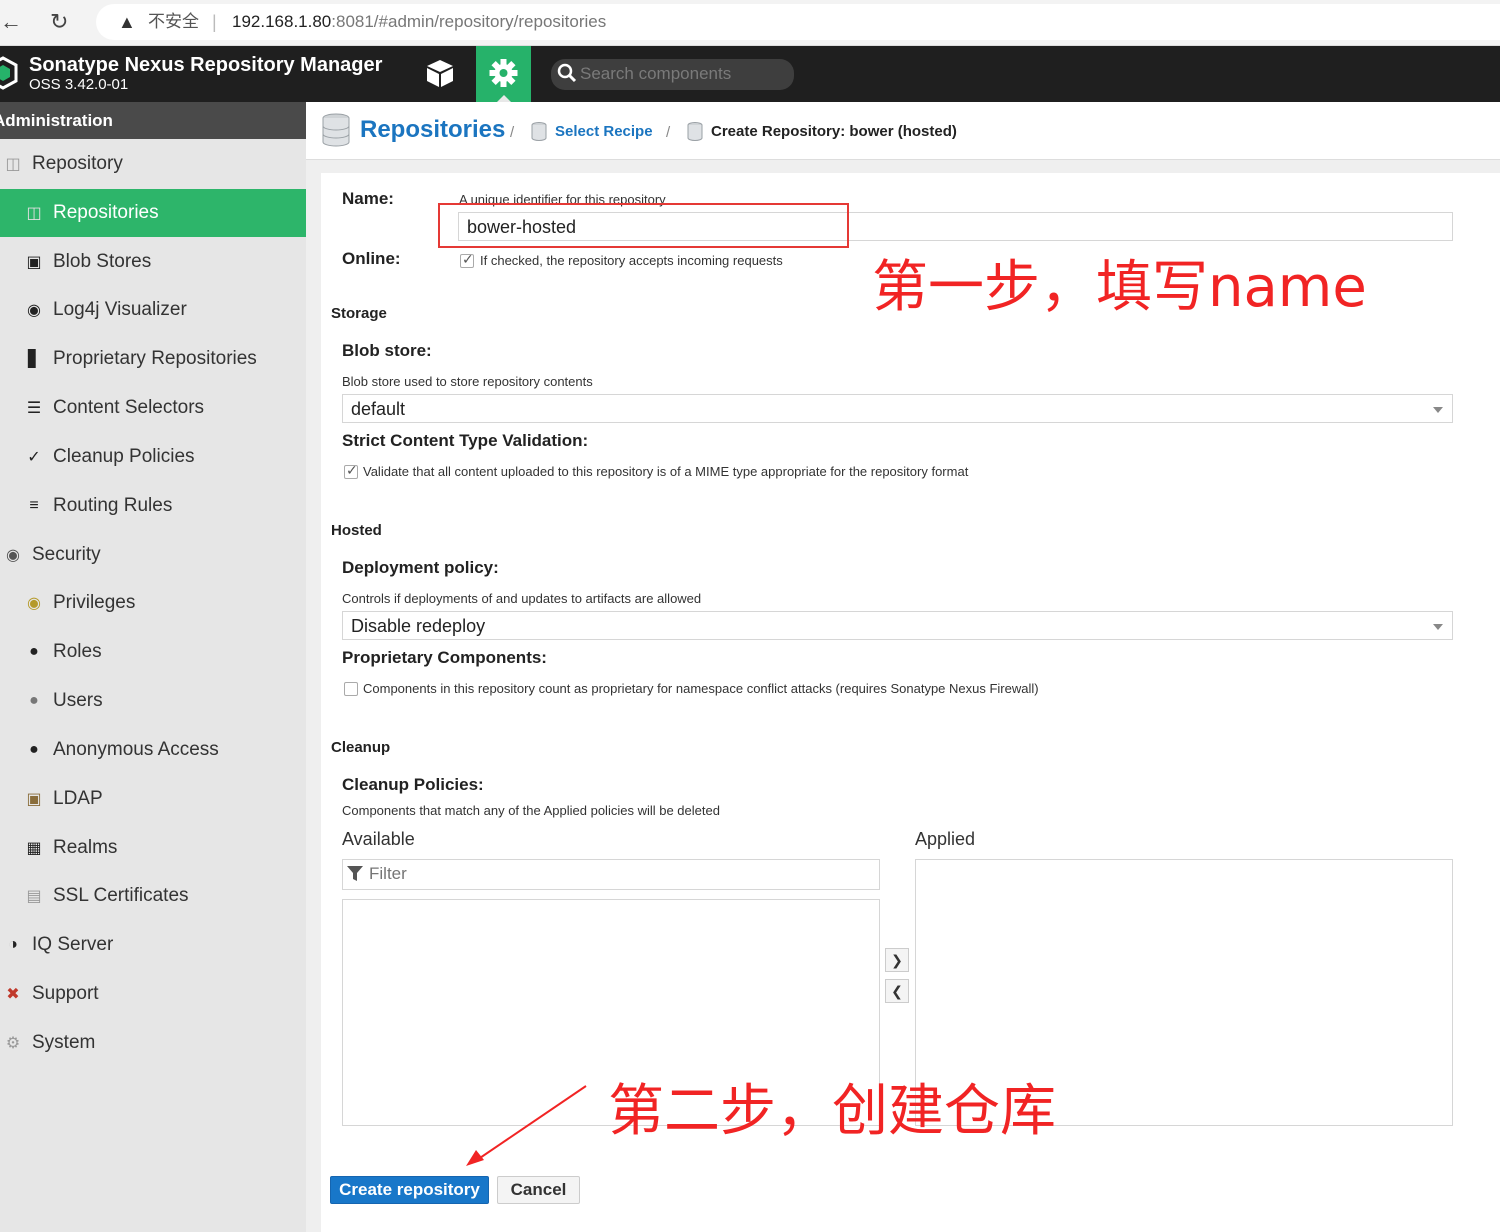 Image resolution: width=1500 pixels, height=1232 pixels. I want to click on create-repository-button: Create repository, so click(409, 1190).